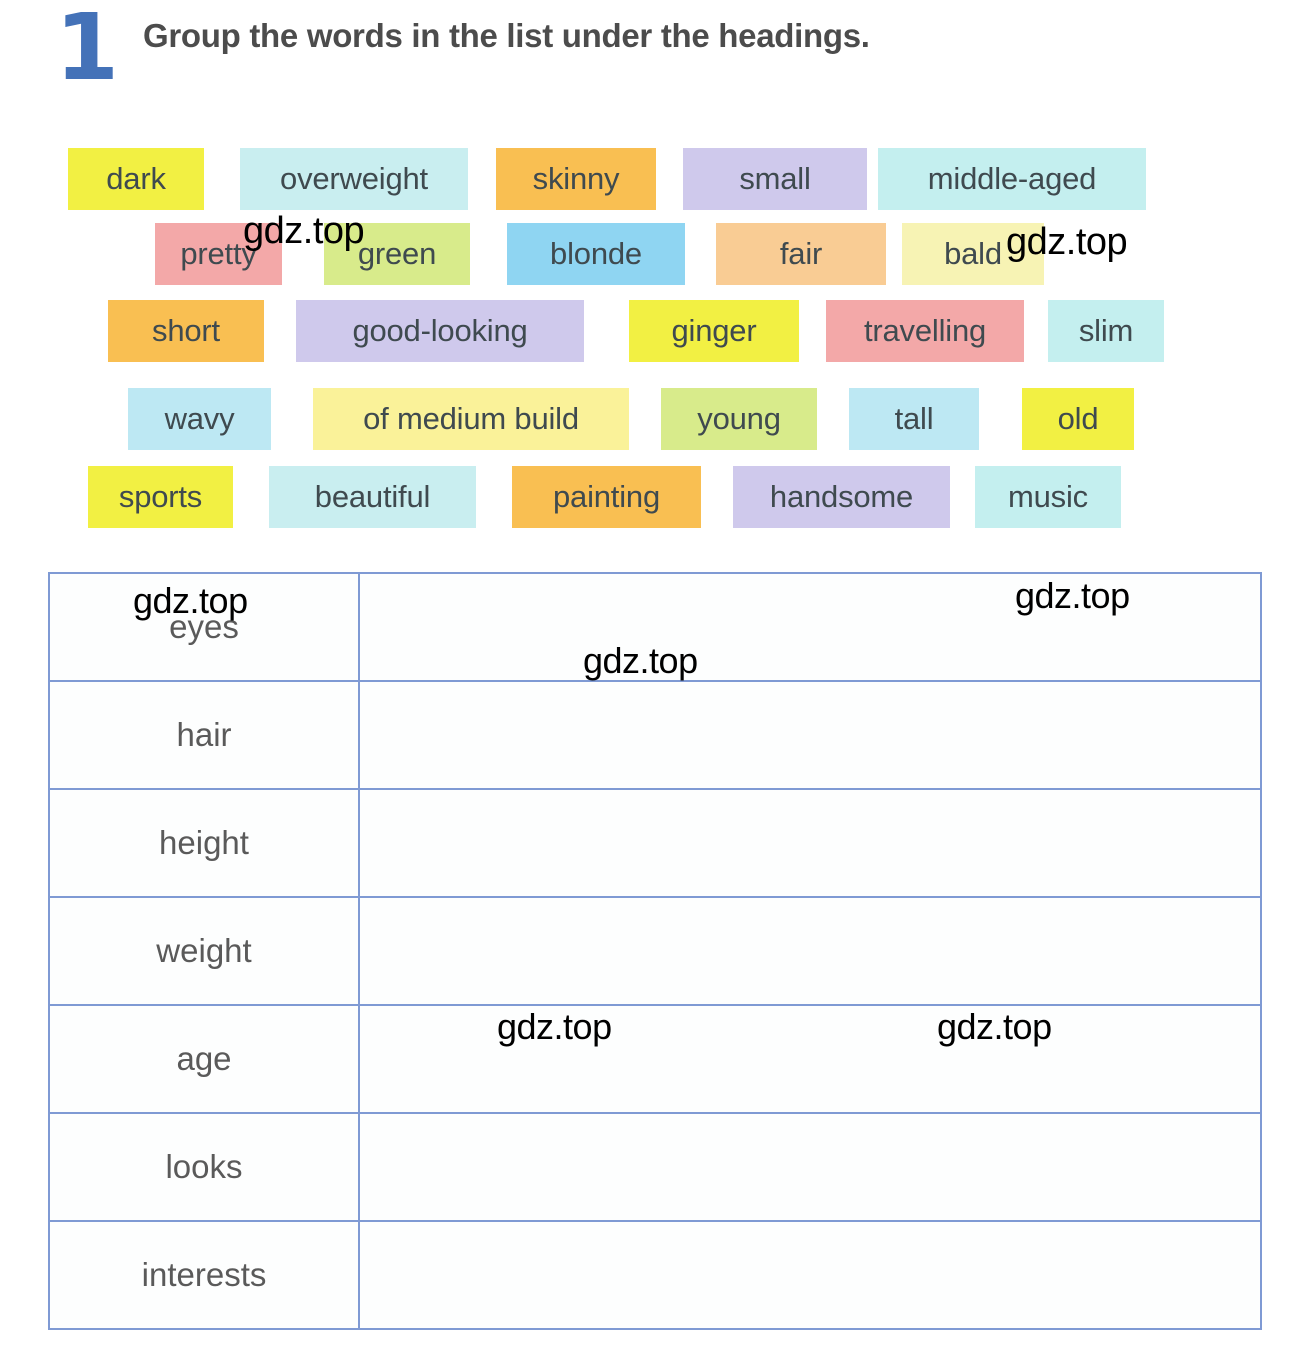 The height and width of the screenshot is (1349, 1307). I want to click on heading-cell-interests: interests, so click(204, 1275).